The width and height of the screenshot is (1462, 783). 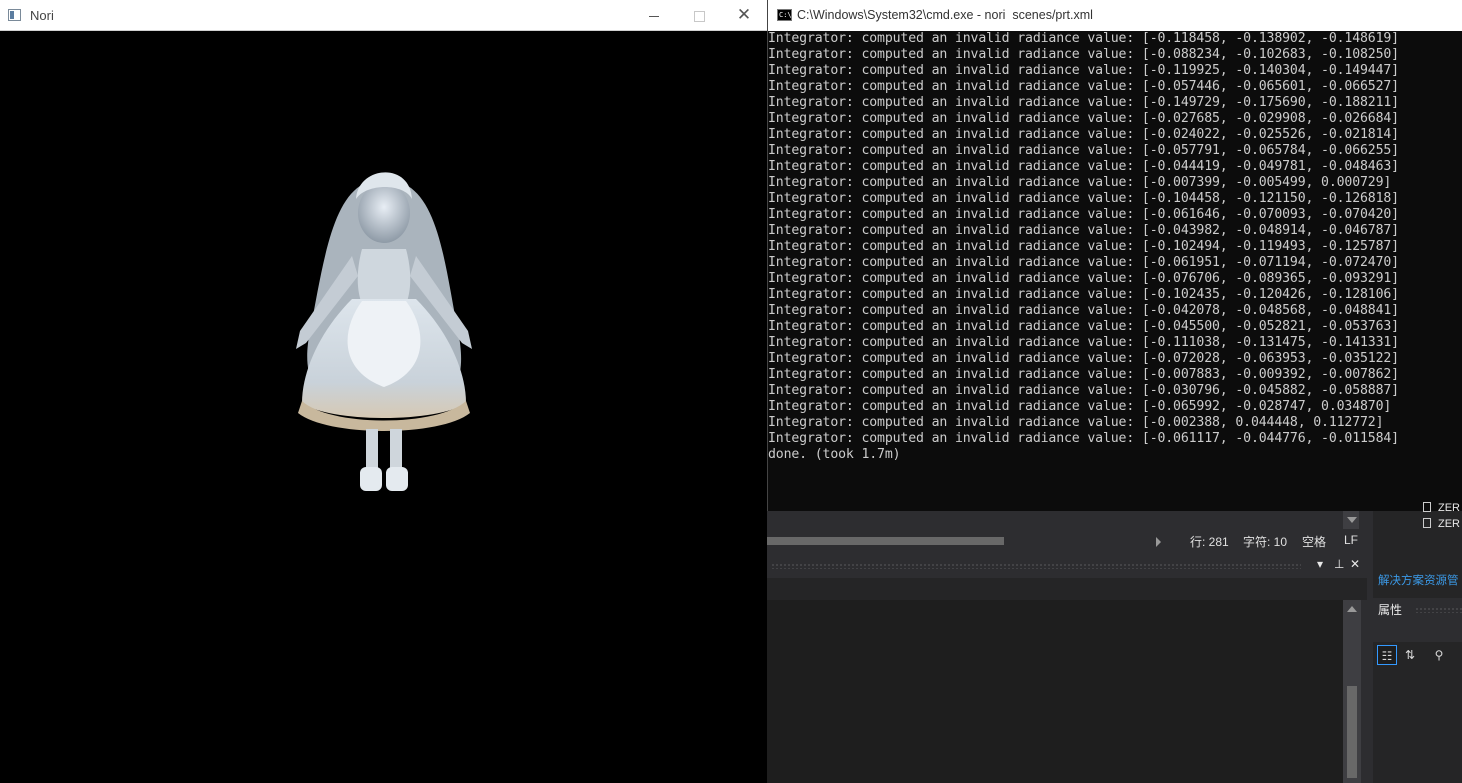 What do you see at coordinates (42, 15) in the screenshot?
I see `nori-window-title: Nori` at bounding box center [42, 15].